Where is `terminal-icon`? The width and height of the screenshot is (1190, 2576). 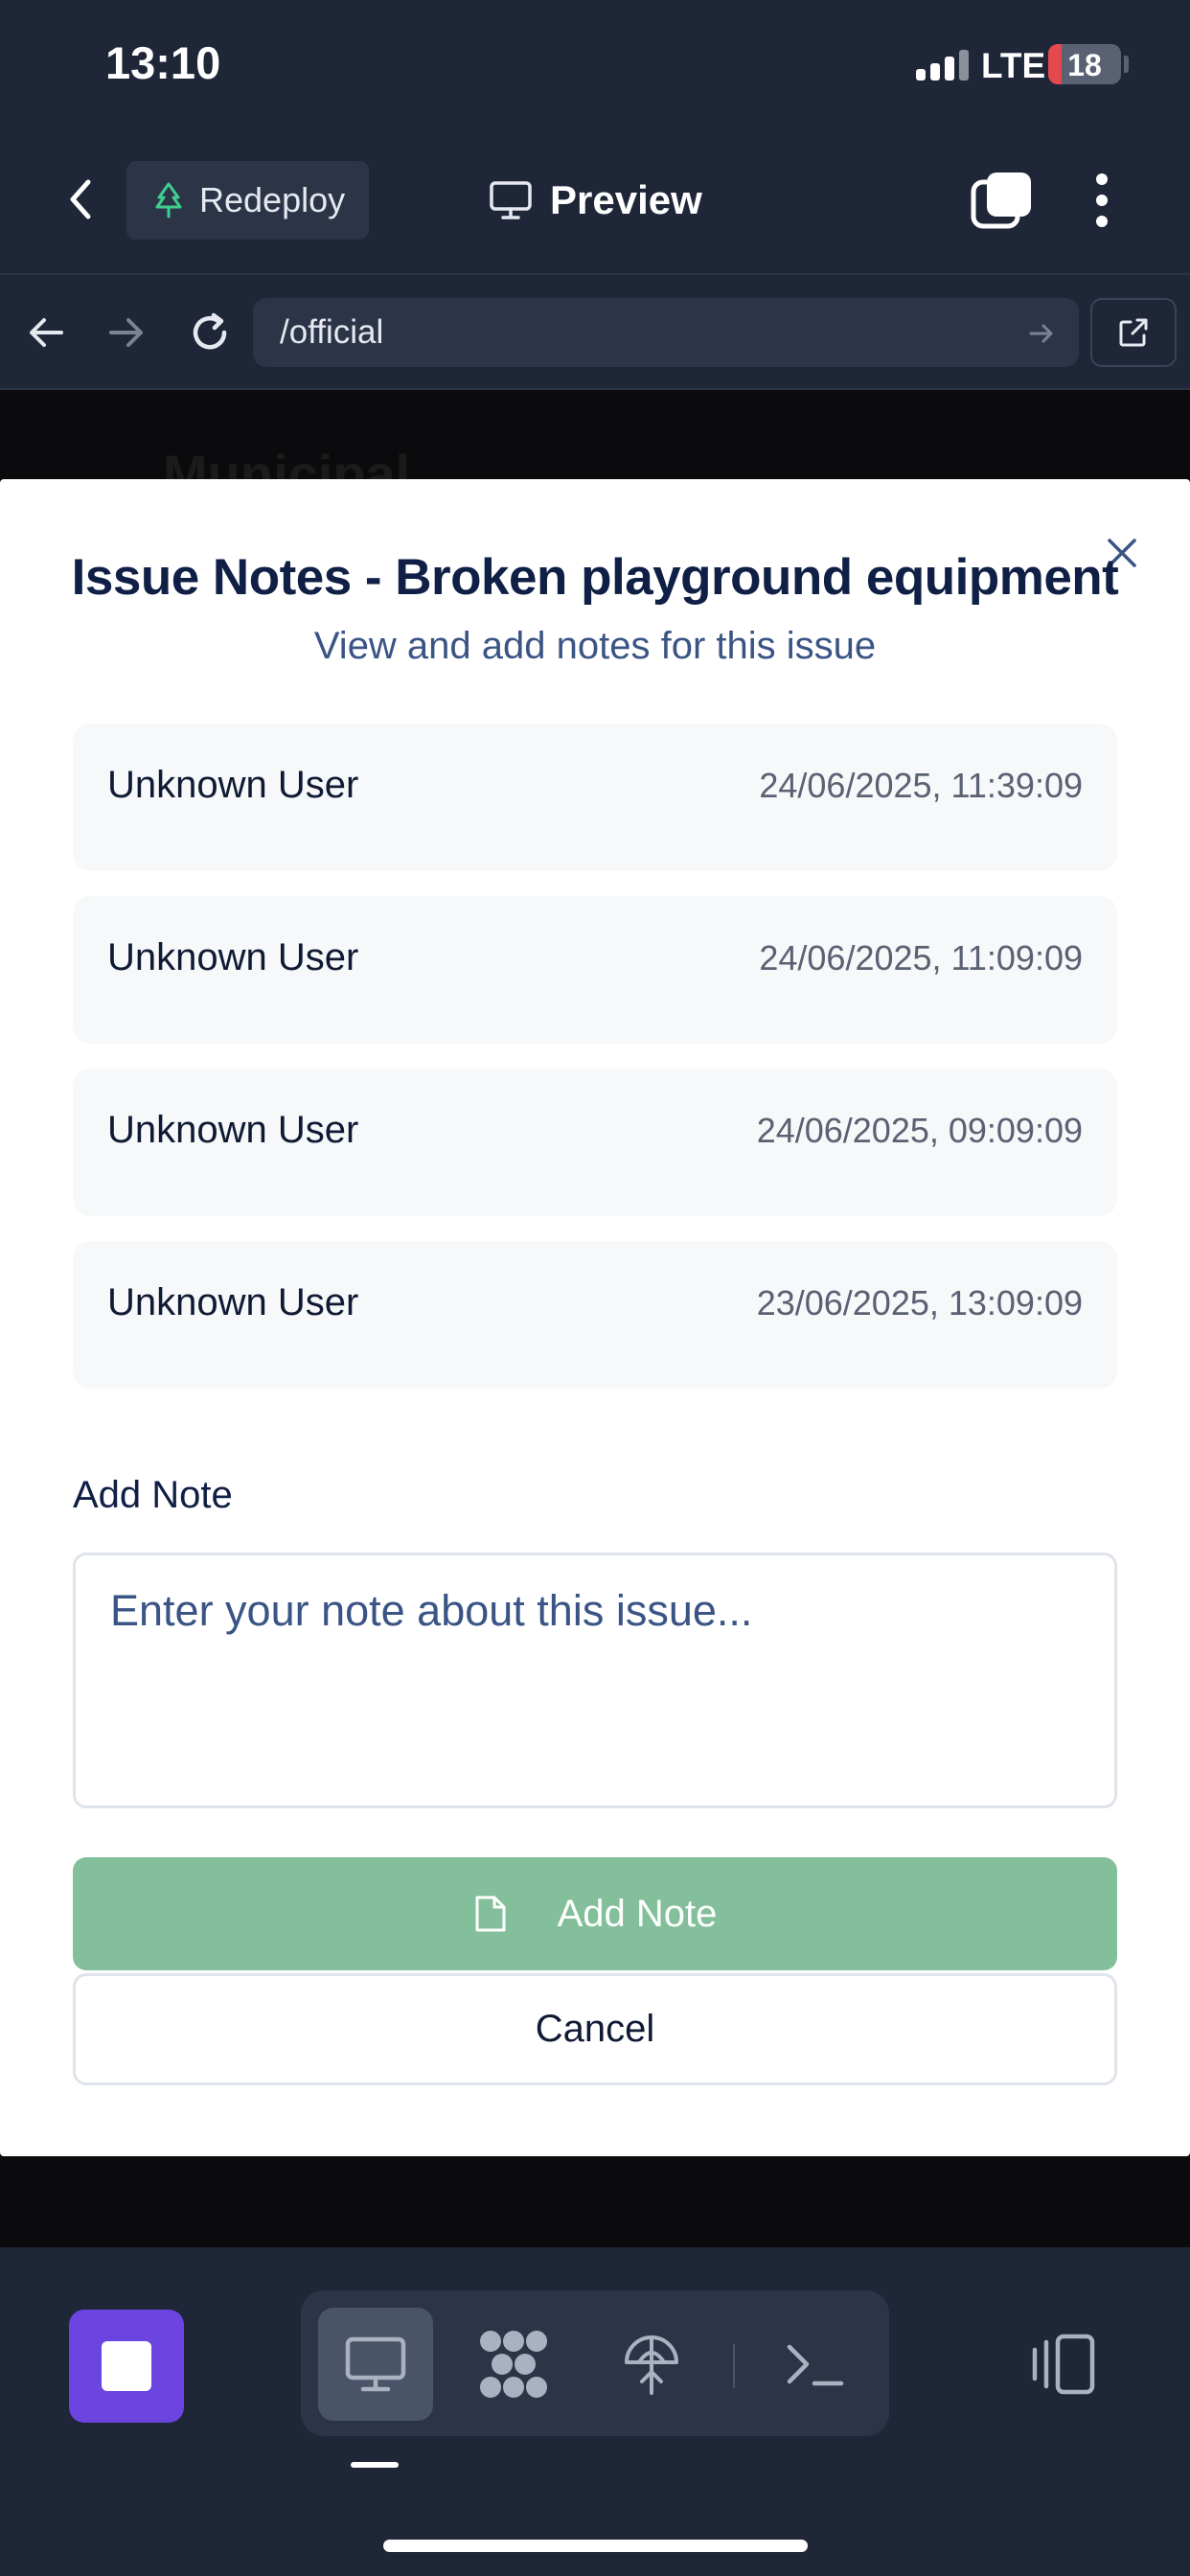 terminal-icon is located at coordinates (816, 2365).